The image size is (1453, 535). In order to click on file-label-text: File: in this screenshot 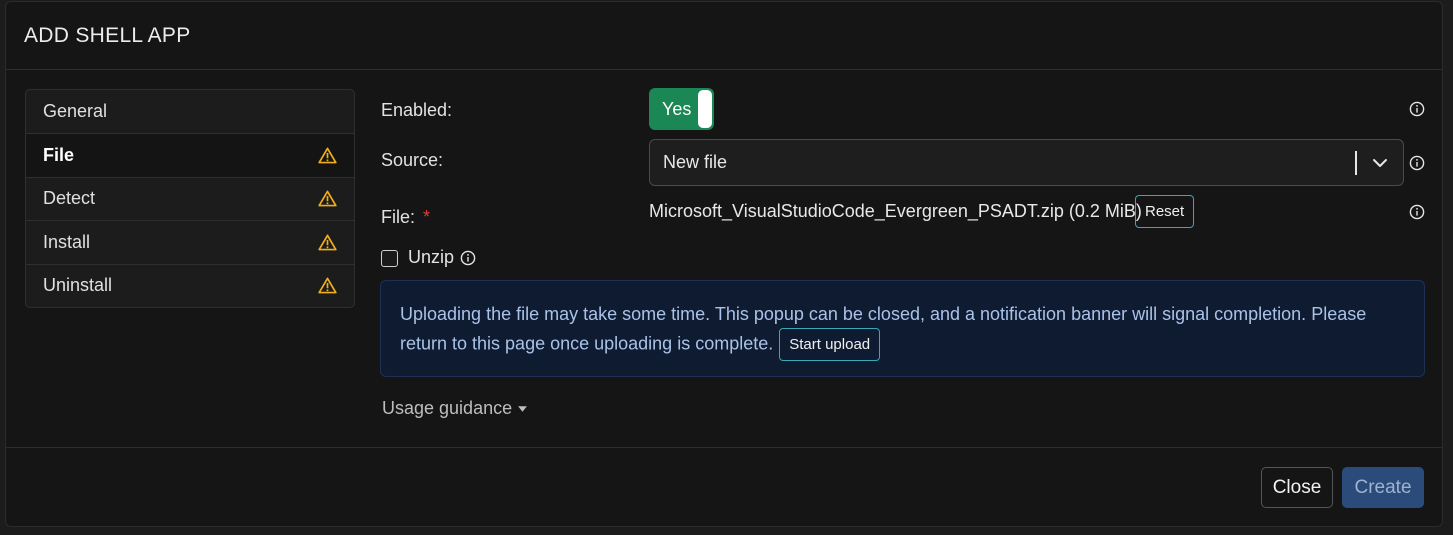, I will do `click(398, 217)`.